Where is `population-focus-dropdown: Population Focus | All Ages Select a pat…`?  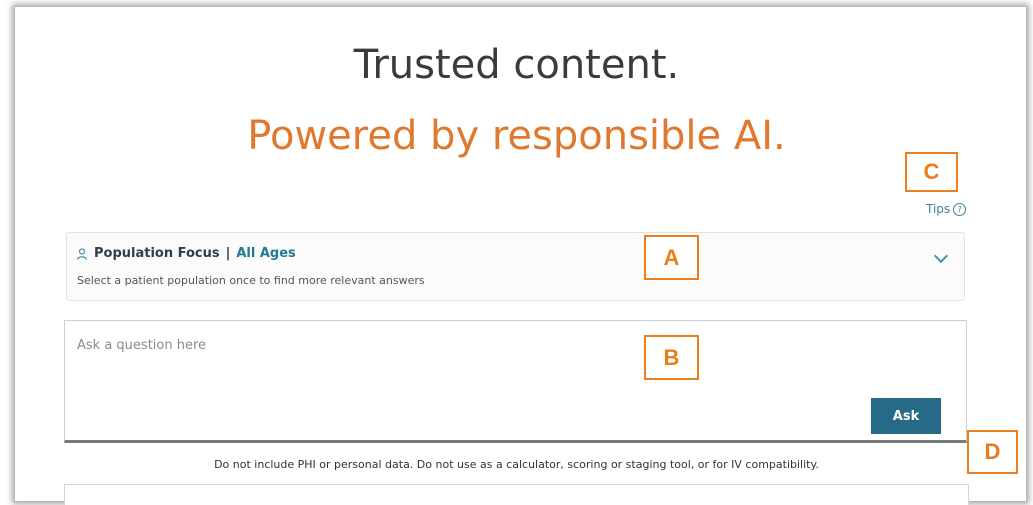
population-focus-dropdown: Population Focus | All Ages Select a pat… is located at coordinates (515, 266).